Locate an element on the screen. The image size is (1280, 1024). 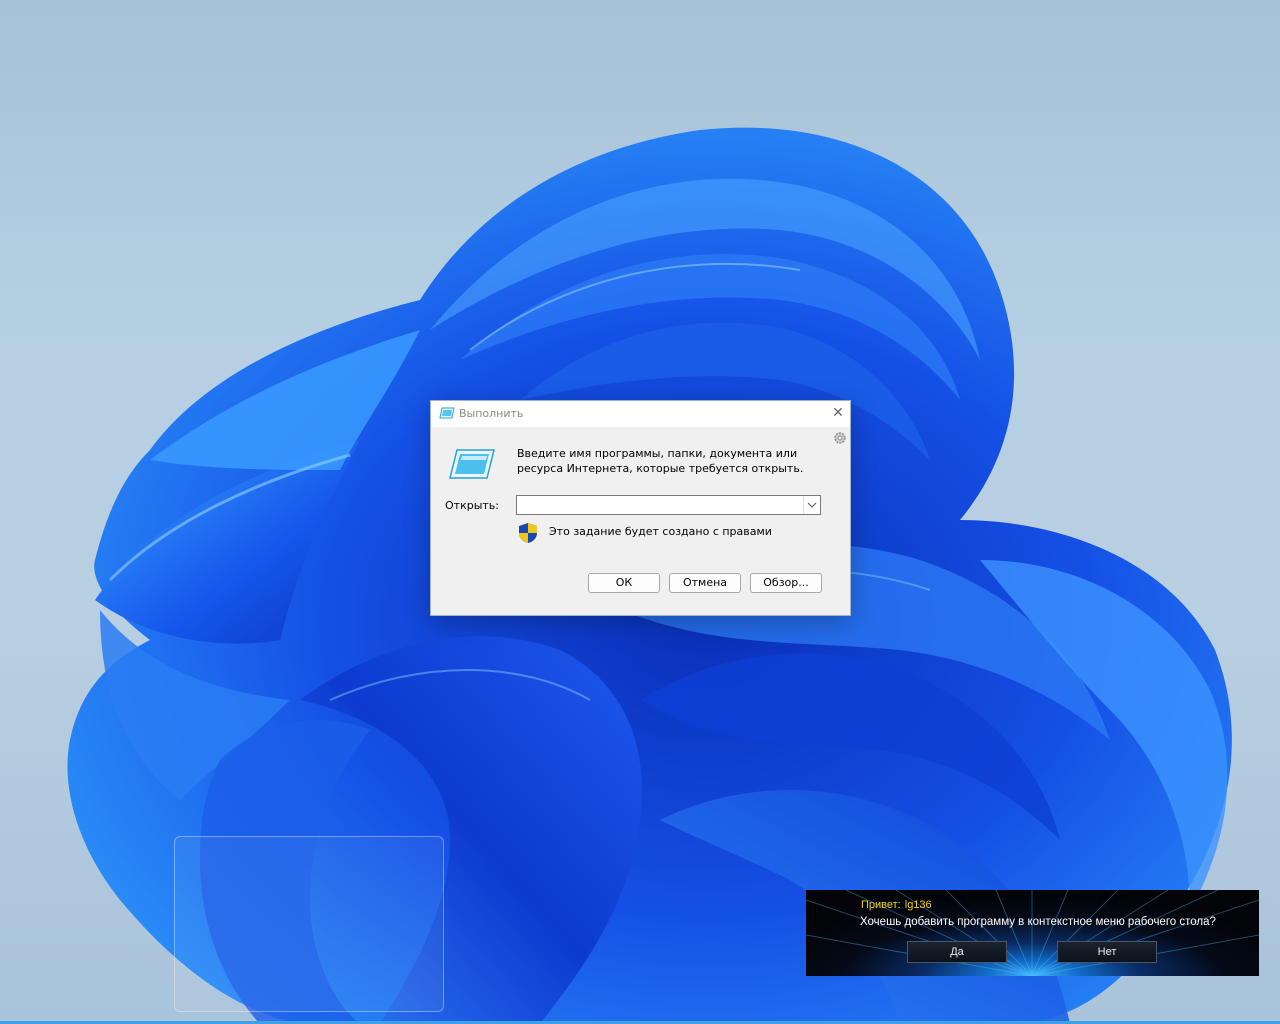
shield-icon is located at coordinates (528, 533).